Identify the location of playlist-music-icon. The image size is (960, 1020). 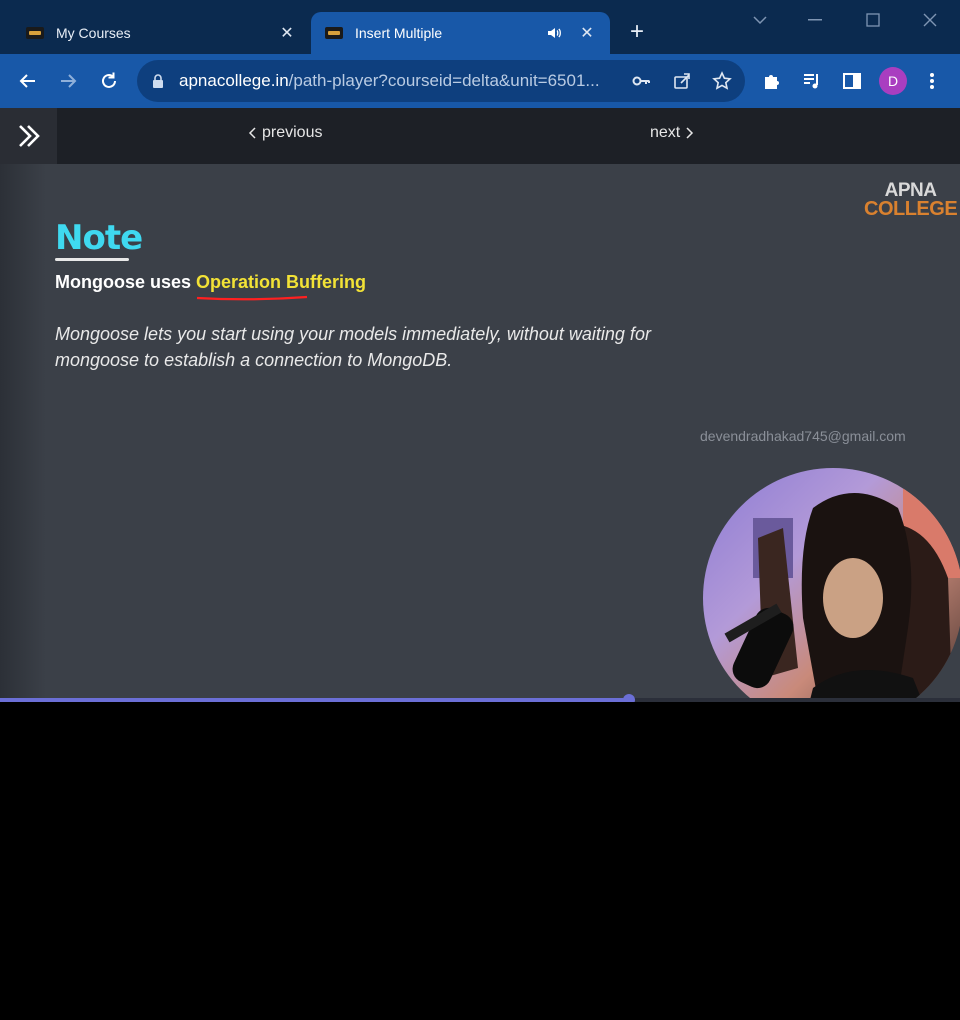
(811, 81).